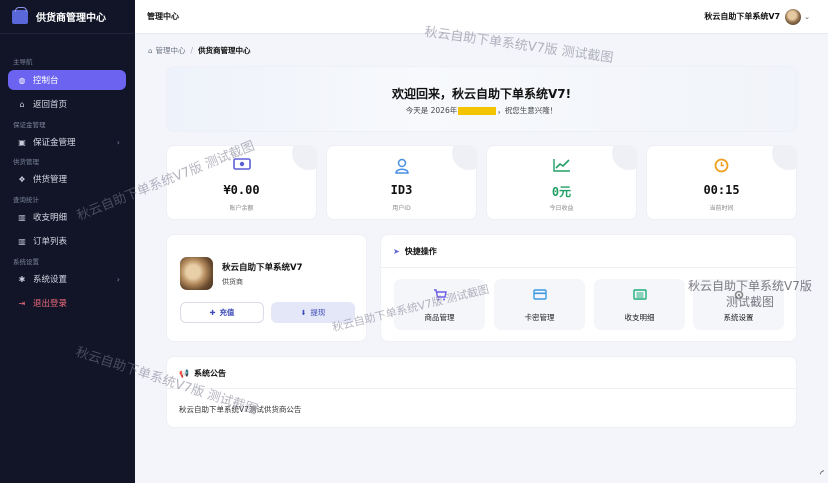 The image size is (828, 483). I want to click on user-menu: 秋云自助下单系统V7 ⌄, so click(757, 16).